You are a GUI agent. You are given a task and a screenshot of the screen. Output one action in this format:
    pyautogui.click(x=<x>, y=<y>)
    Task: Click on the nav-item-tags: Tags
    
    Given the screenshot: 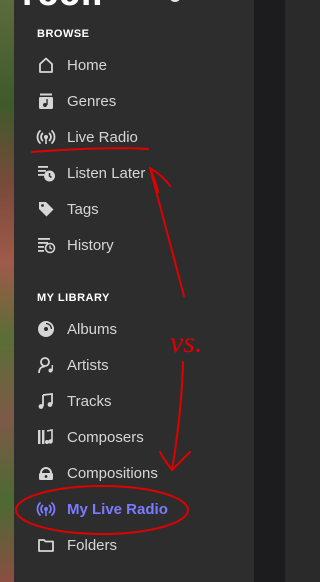 What is the action you would take?
    pyautogui.click(x=136, y=209)
    